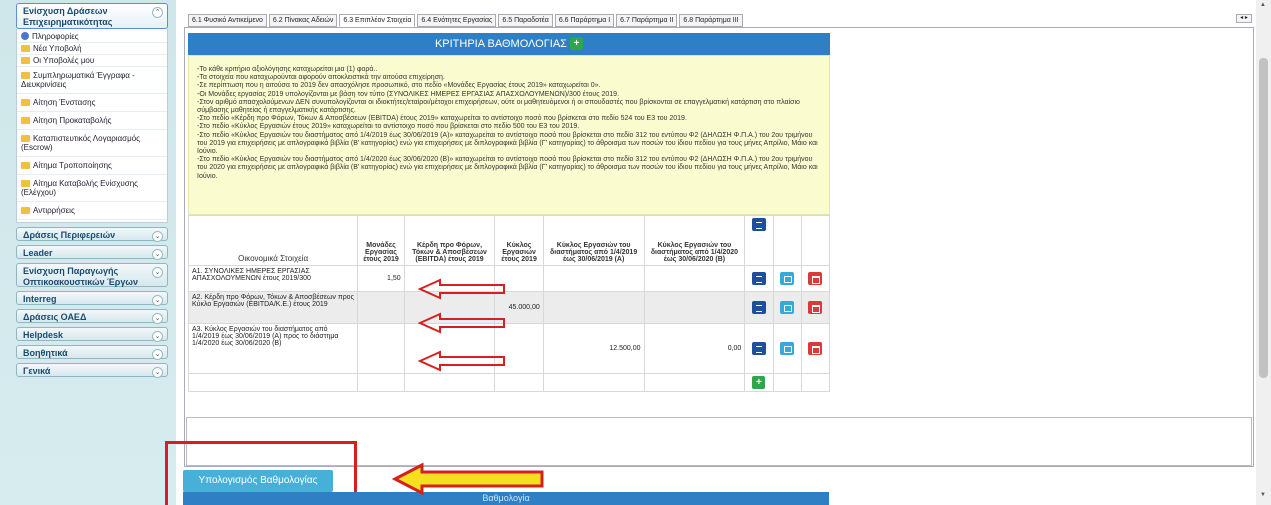 The width and height of the screenshot is (1271, 505). What do you see at coordinates (1263, 218) in the screenshot?
I see `scroll-thumb` at bounding box center [1263, 218].